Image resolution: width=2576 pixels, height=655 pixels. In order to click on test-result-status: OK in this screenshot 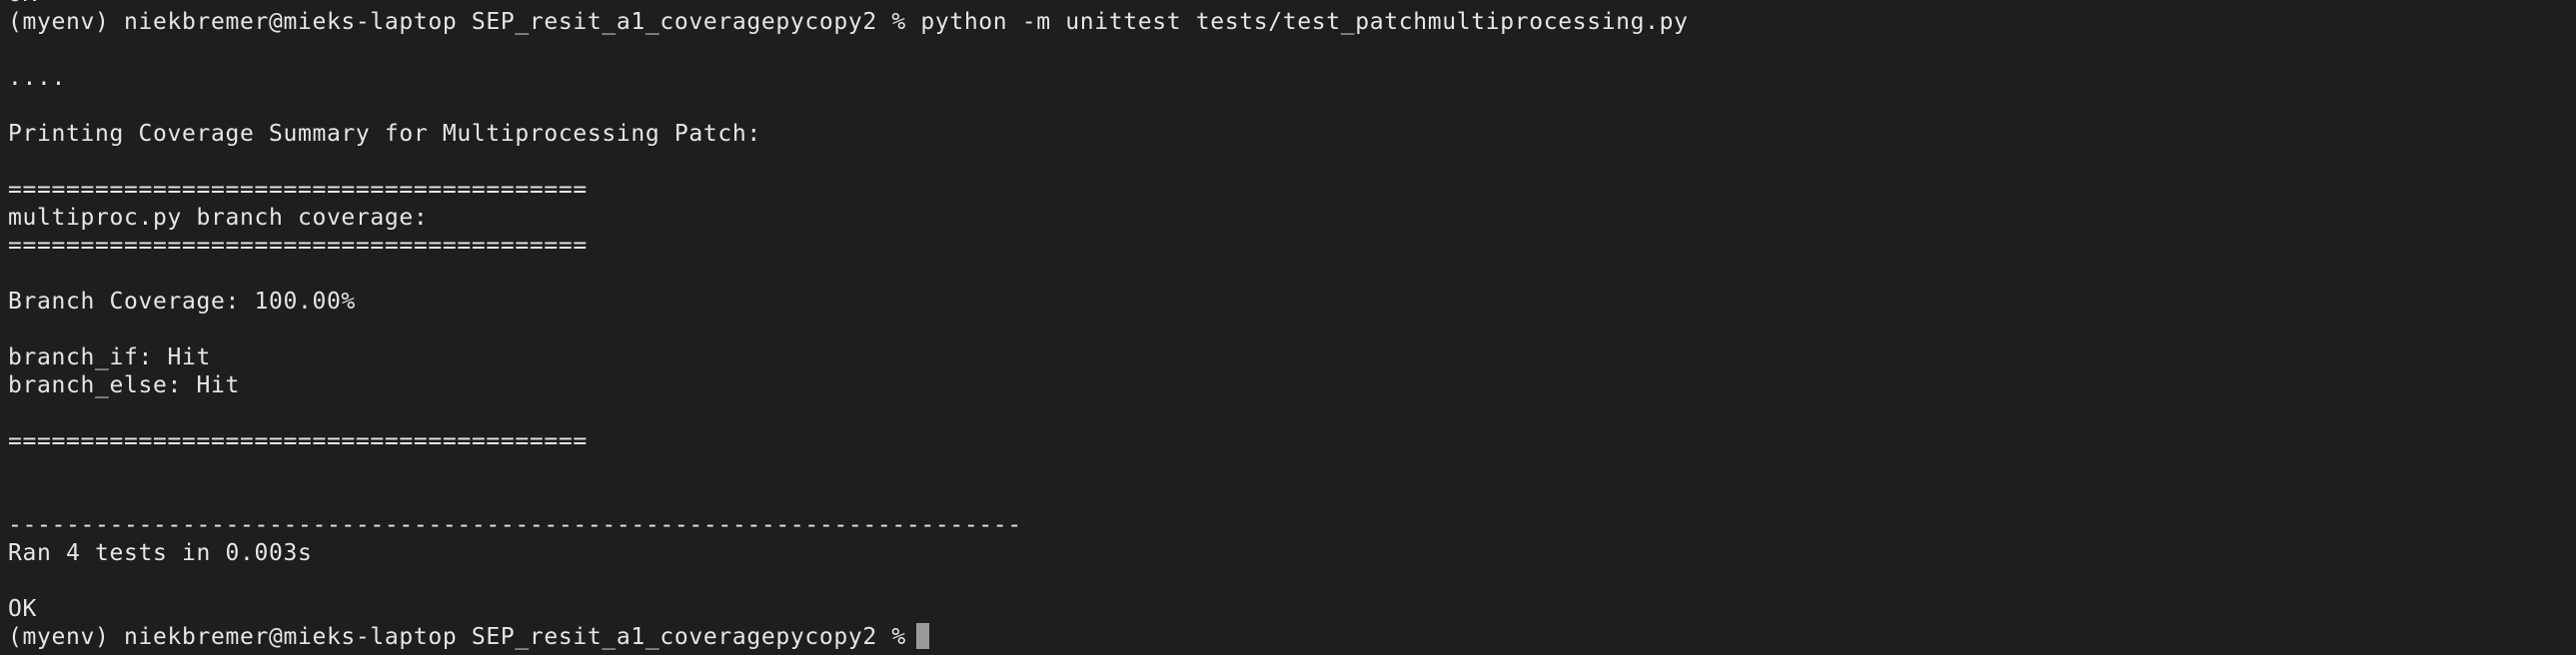, I will do `click(22, 609)`.